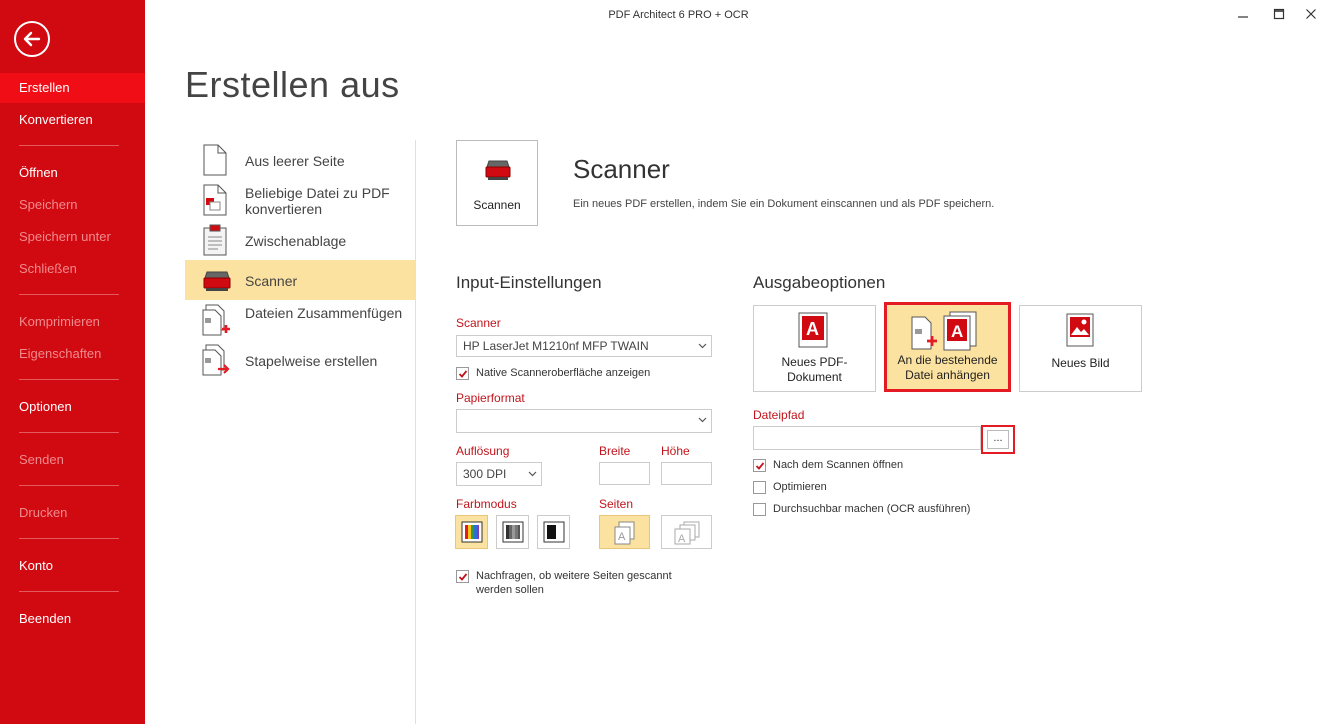 The image size is (1324, 724). I want to click on output-append-text: An die bestehende Datei anhängen, so click(947, 367).